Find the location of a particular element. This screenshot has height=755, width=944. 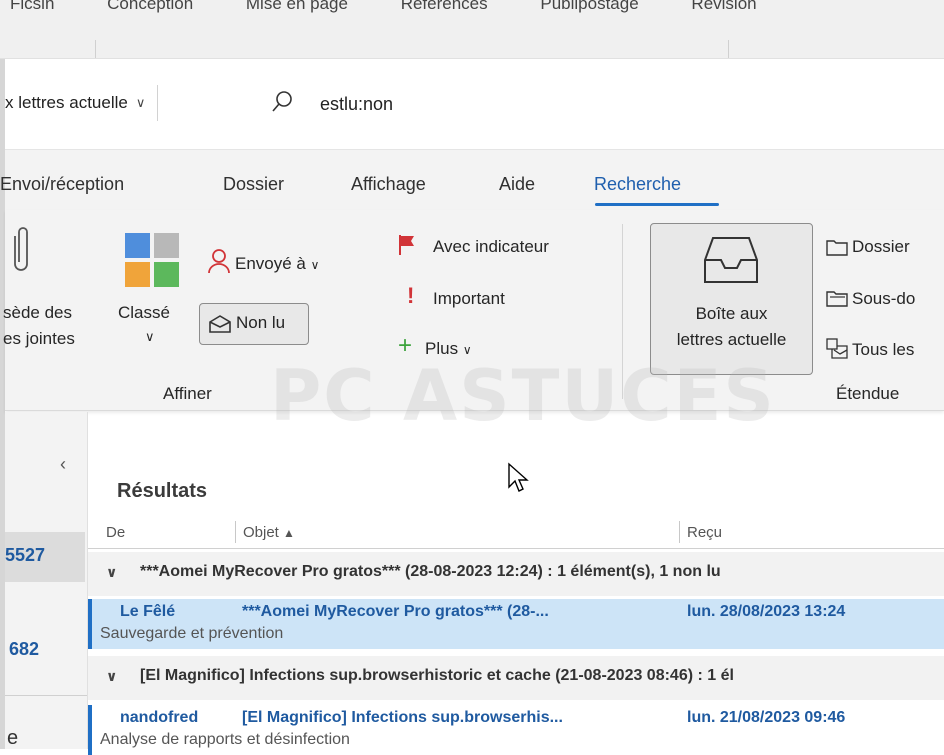

flag-icon is located at coordinates (406, 245).